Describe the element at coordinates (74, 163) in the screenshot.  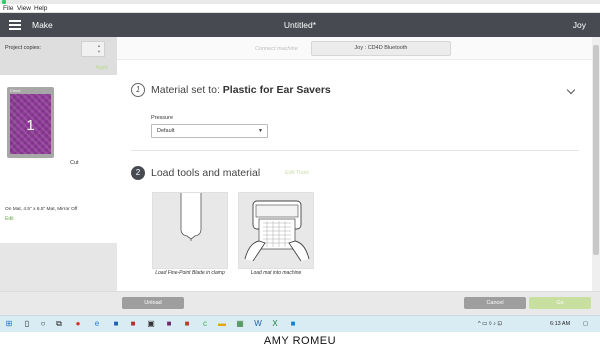
I see `cut-label: Cut` at that location.